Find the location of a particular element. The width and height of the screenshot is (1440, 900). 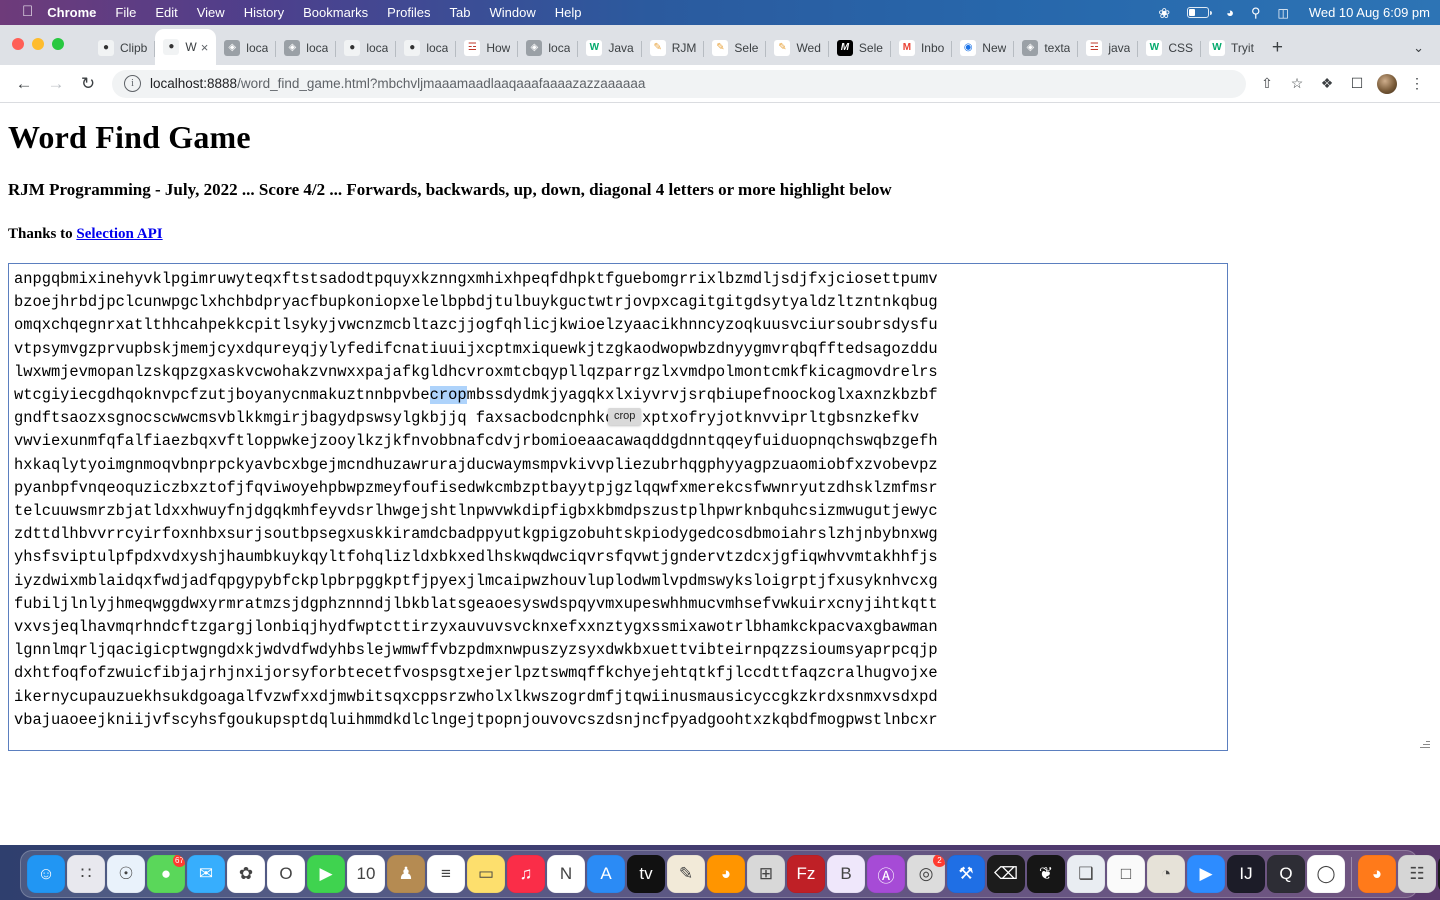

tab-howto: ☲ How is located at coordinates (487, 48).